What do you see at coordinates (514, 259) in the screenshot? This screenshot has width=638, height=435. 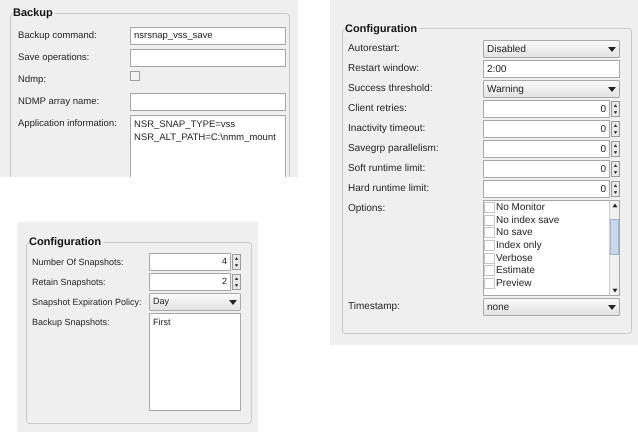 I see `option-label: Verbose` at bounding box center [514, 259].